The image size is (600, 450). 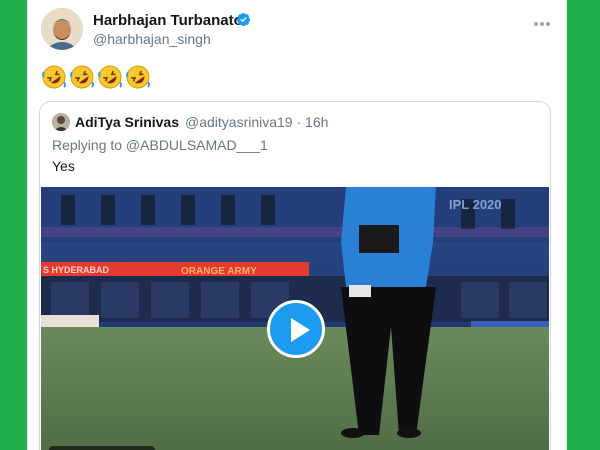 What do you see at coordinates (61, 122) in the screenshot?
I see `quote-author-avatar` at bounding box center [61, 122].